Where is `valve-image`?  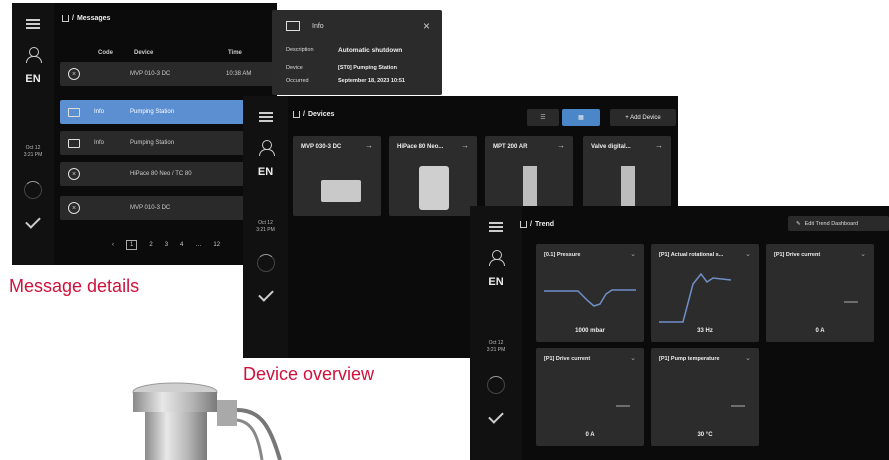
valve-image is located at coordinates (628, 188).